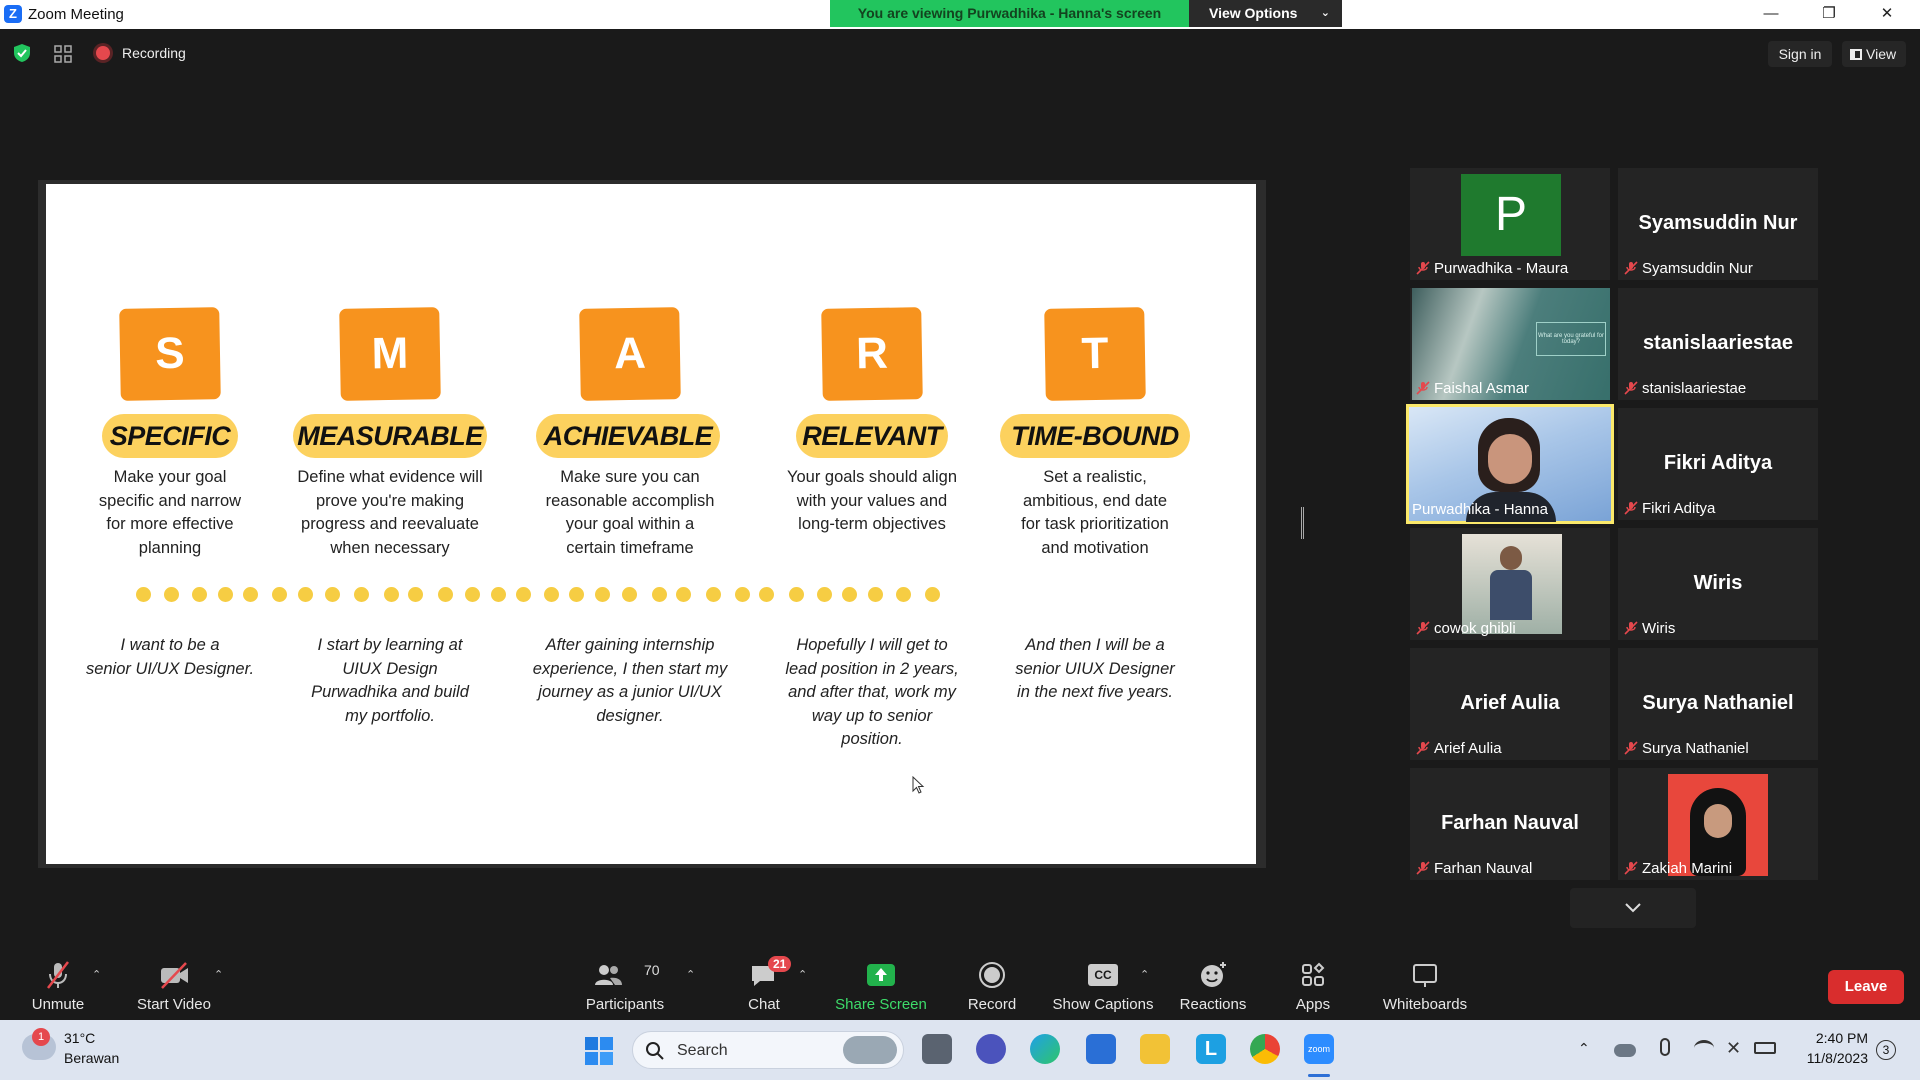  What do you see at coordinates (1584, 1048) in the screenshot?
I see `show-hidden-icons-icon: ⌃` at bounding box center [1584, 1048].